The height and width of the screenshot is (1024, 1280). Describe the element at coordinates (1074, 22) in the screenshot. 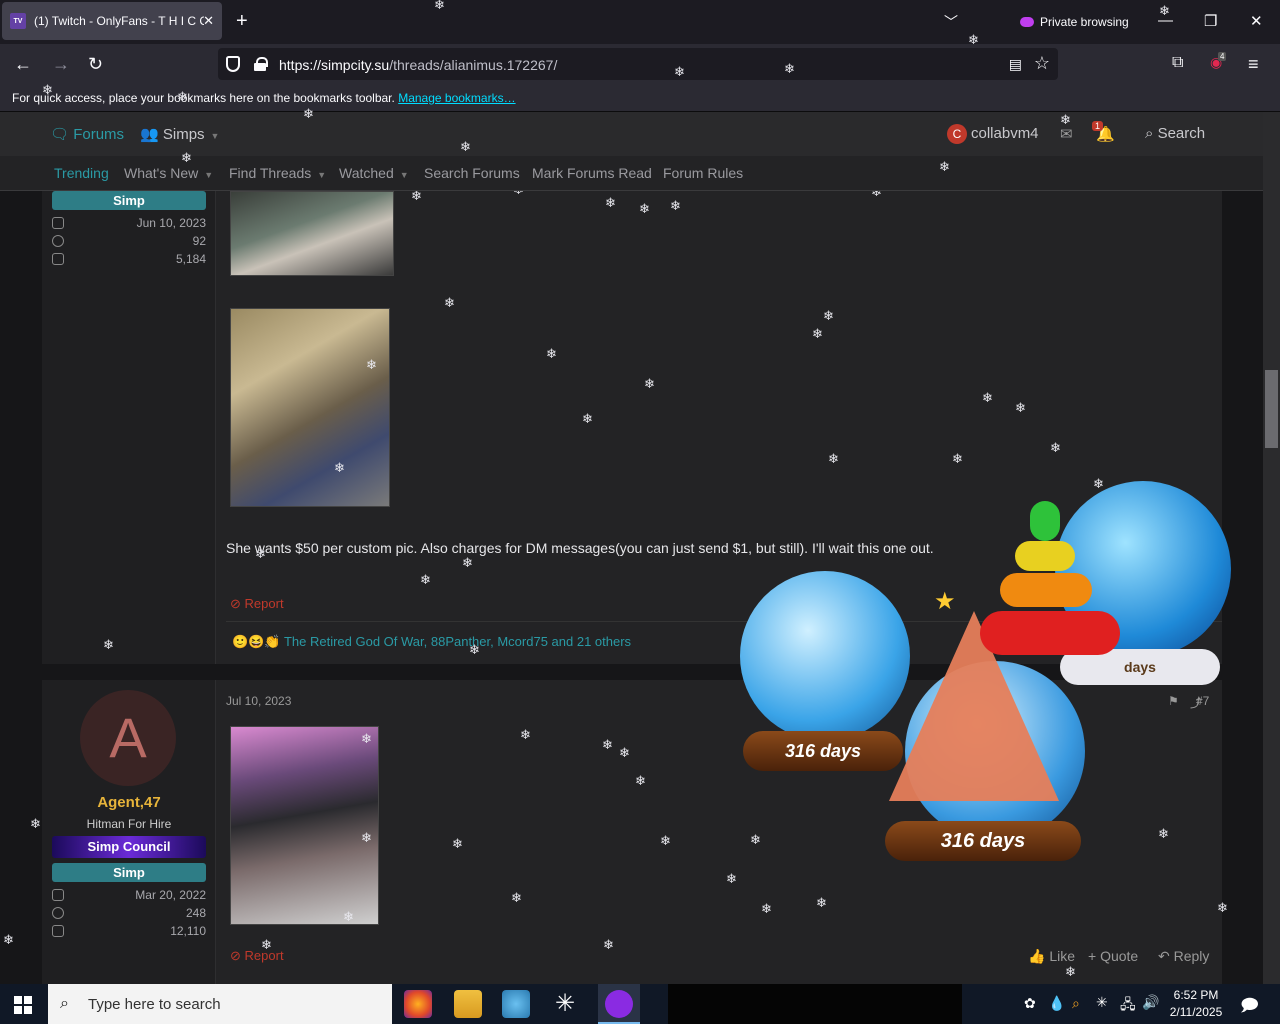

I see `private-browsing-indicator: Private browsing` at that location.